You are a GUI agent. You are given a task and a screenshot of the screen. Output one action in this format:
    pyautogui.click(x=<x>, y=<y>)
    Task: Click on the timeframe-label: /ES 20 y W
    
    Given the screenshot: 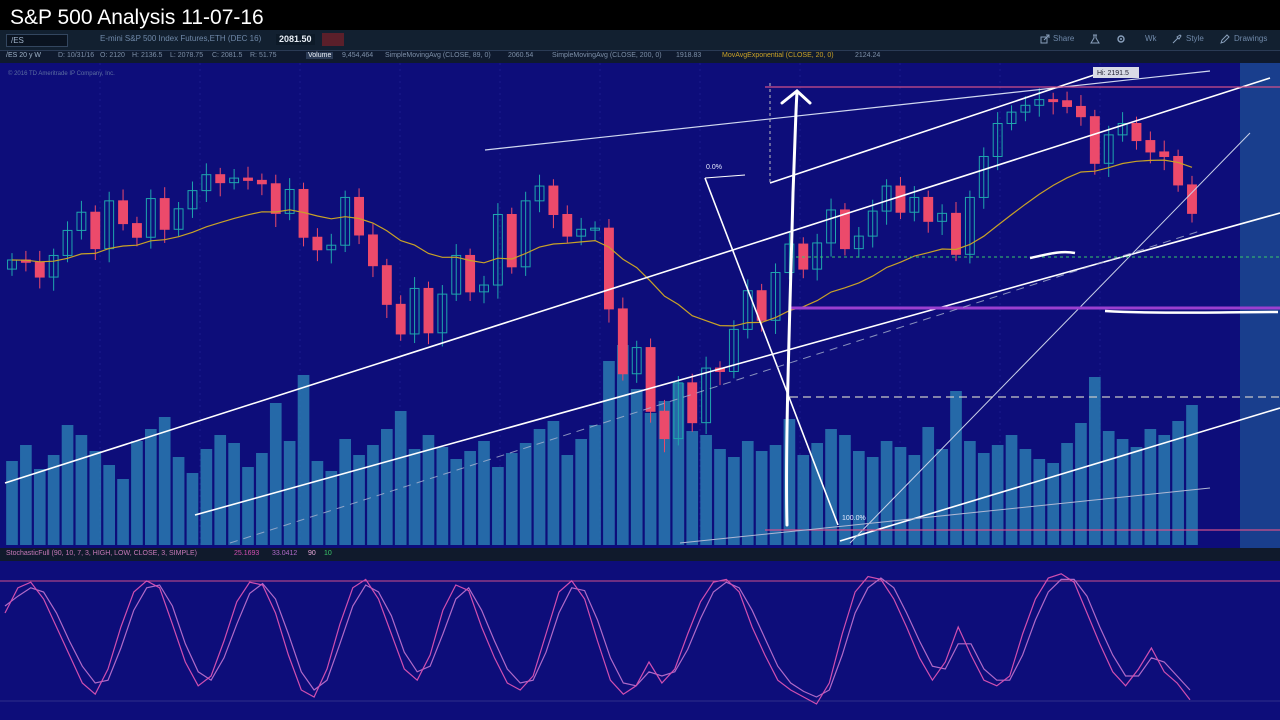 What is the action you would take?
    pyautogui.click(x=24, y=55)
    